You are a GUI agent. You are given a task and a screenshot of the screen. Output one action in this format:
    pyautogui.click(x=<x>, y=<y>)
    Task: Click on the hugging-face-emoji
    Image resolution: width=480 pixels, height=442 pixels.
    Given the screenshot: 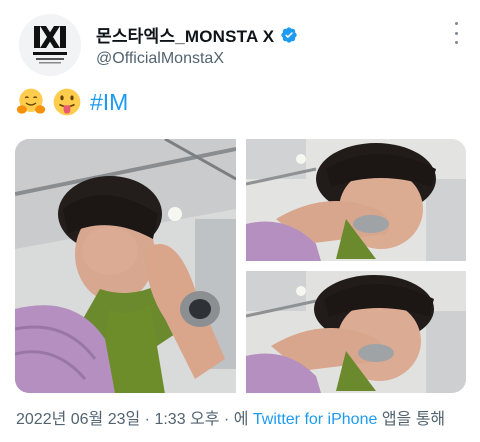 What is the action you would take?
    pyautogui.click(x=31, y=101)
    